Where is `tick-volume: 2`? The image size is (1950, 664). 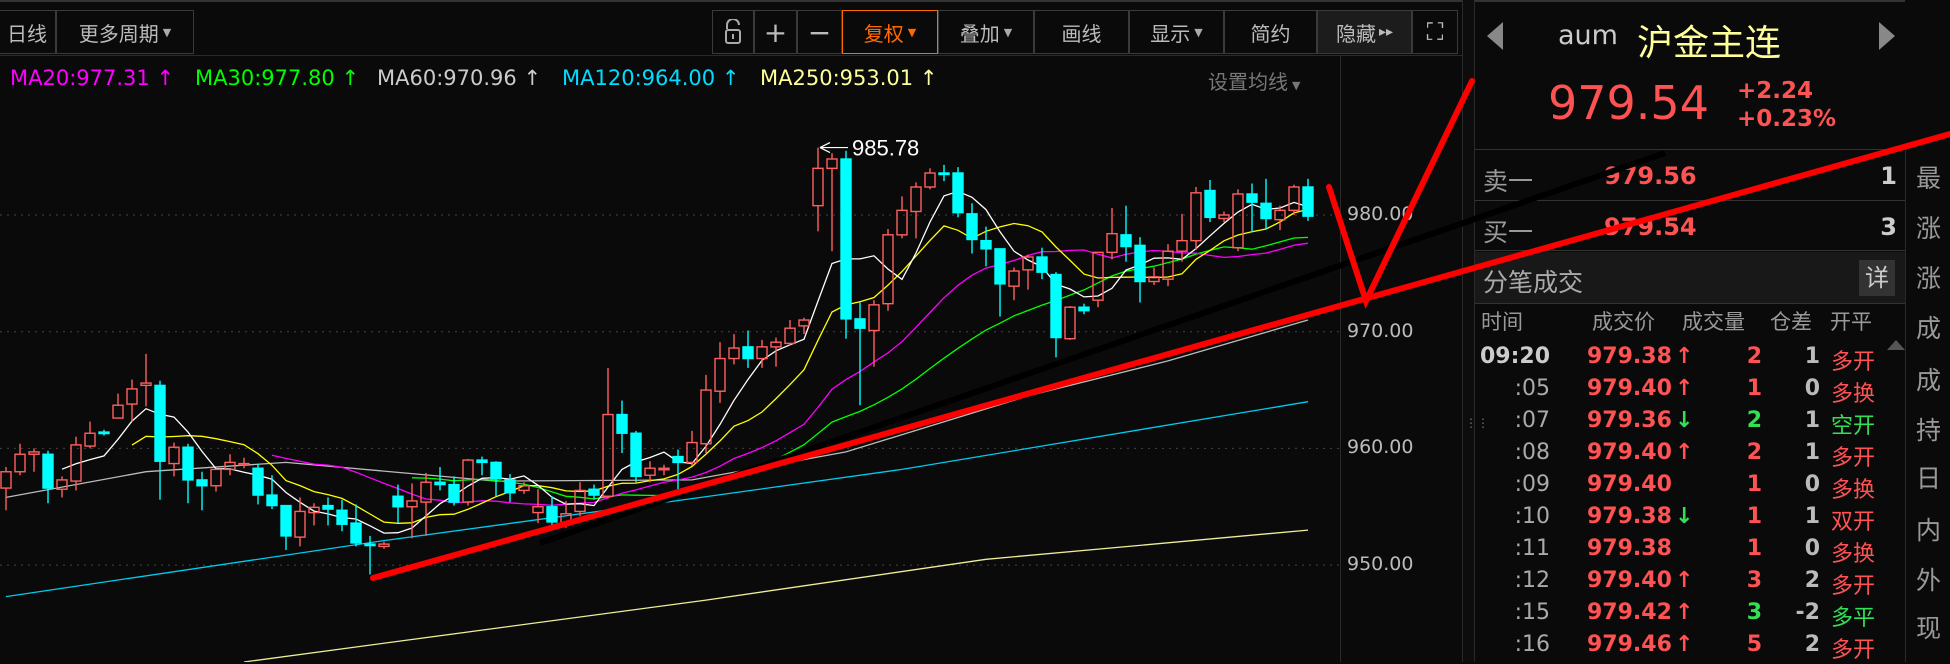
tick-volume: 2 is located at coordinates (1754, 452).